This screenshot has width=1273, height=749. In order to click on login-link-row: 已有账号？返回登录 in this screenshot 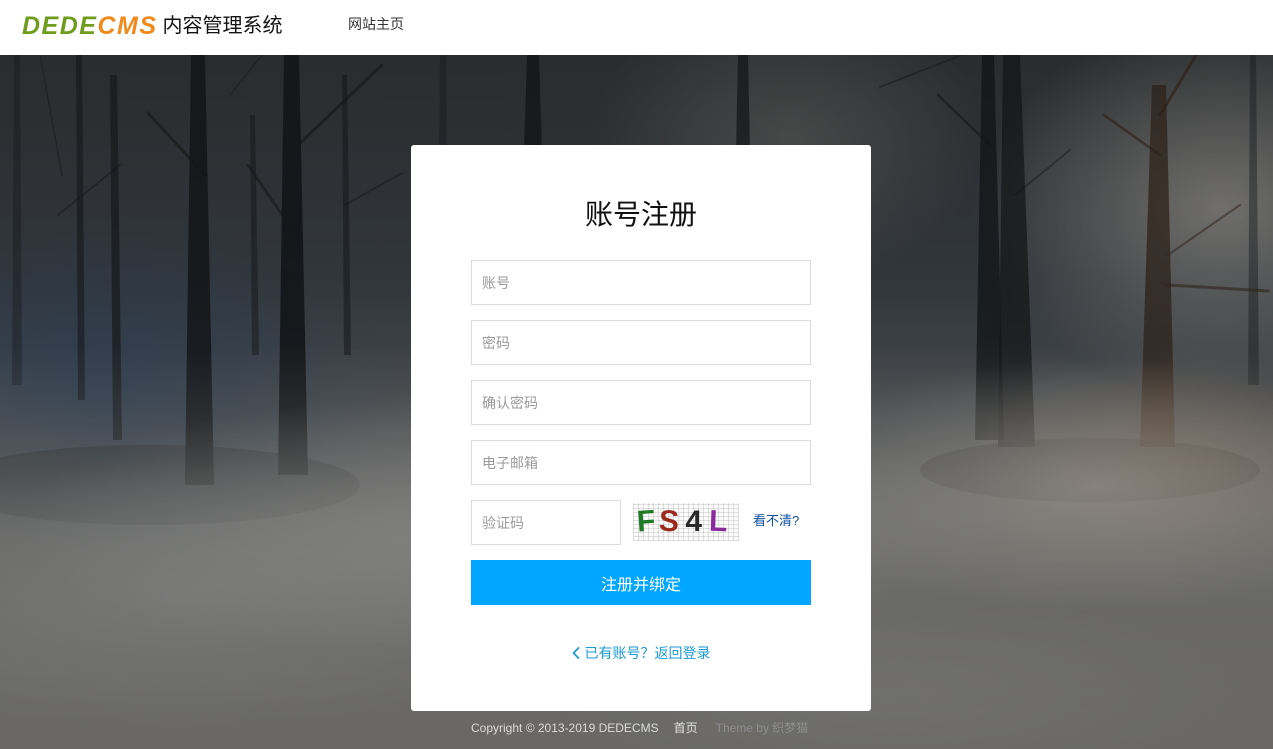, I will do `click(641, 654)`.